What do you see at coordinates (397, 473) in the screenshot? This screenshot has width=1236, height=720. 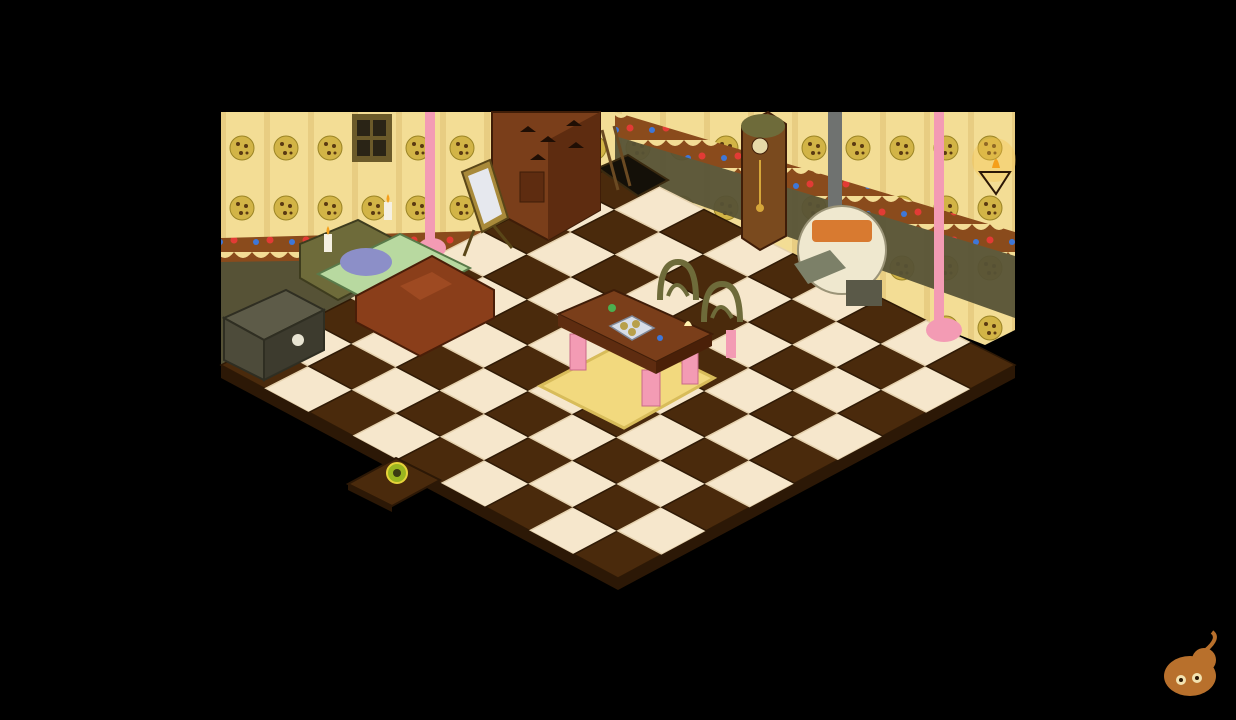 I see `exit-sun-icon` at bounding box center [397, 473].